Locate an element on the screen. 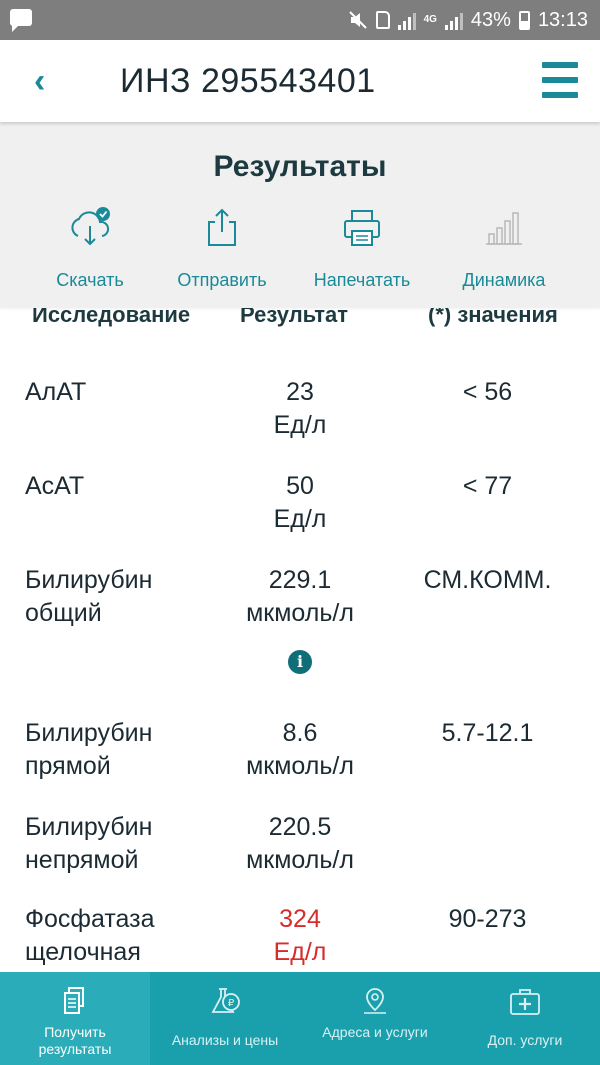 Image resolution: width=600 pixels, height=1065 pixels. share-icon is located at coordinates (222, 227).